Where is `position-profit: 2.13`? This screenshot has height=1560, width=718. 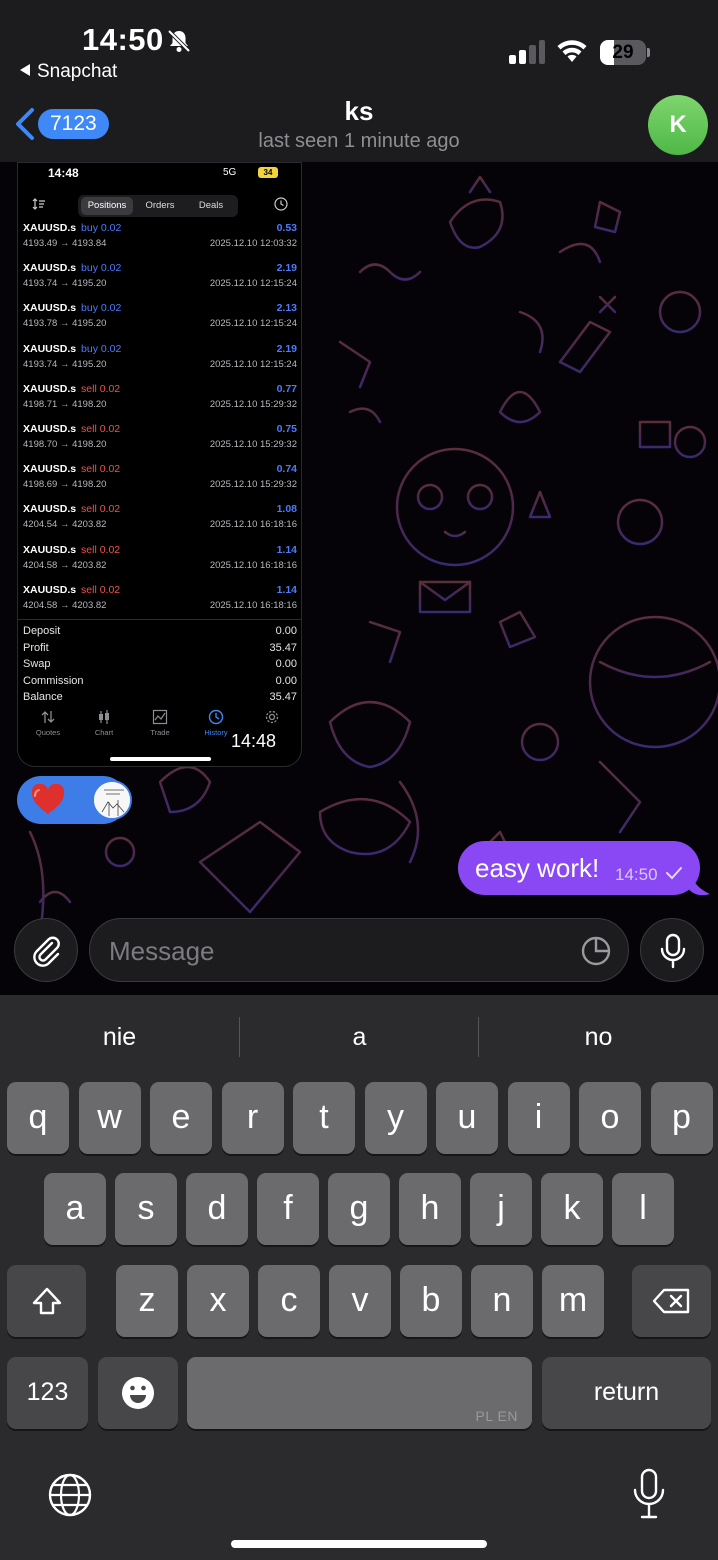 position-profit: 2.13 is located at coordinates (286, 308).